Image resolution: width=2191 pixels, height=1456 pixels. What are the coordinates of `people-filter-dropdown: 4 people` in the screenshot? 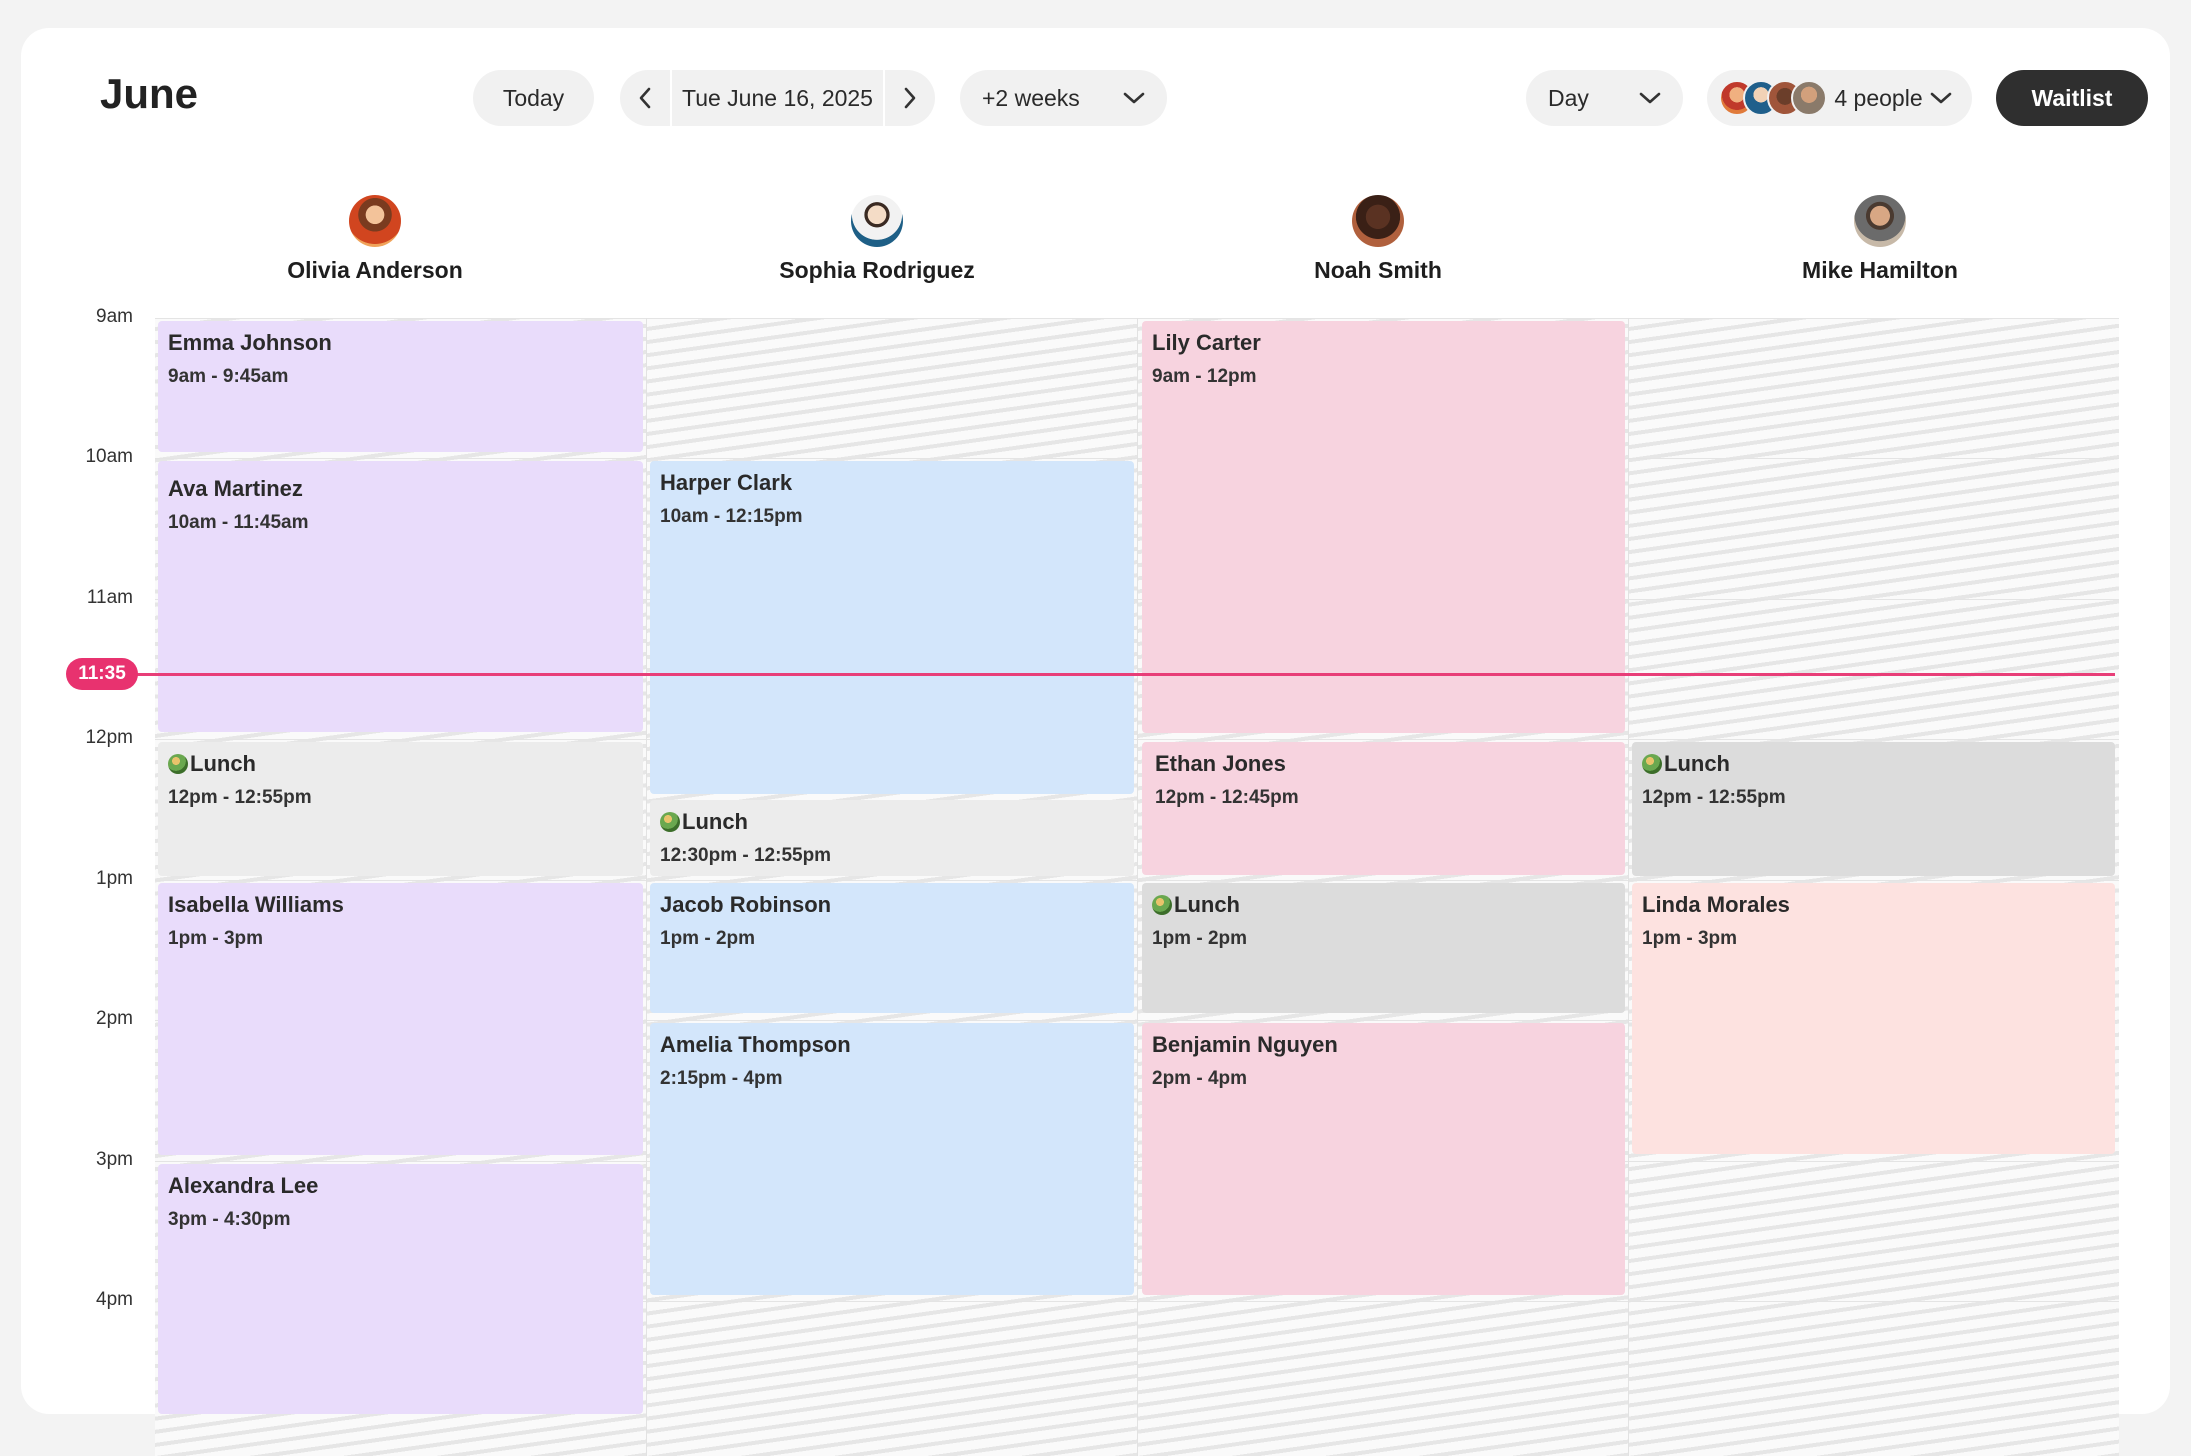 It's located at (1839, 98).